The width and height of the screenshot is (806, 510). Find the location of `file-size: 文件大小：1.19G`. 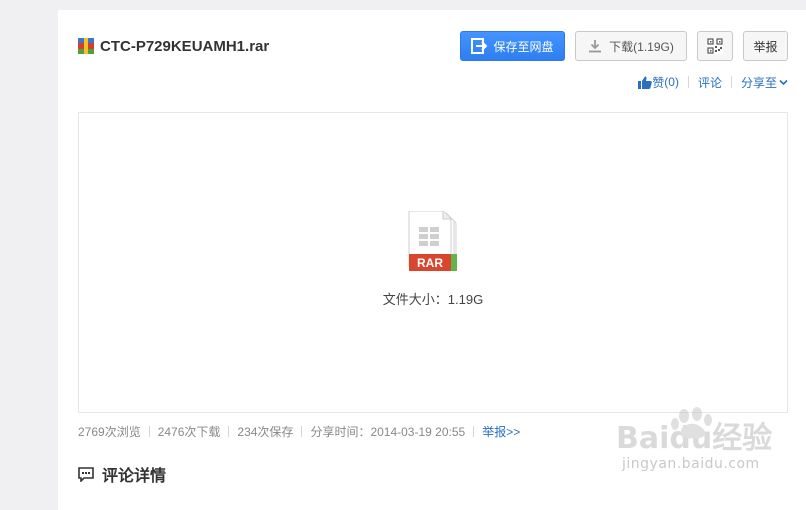

file-size: 文件大小：1.19G is located at coordinates (433, 298).